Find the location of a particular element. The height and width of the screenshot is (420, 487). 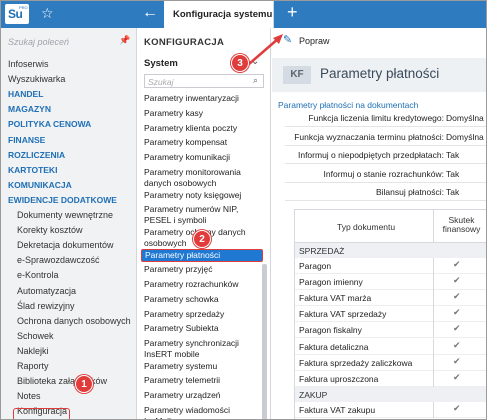

config-list-item: Parametry kompensat is located at coordinates (200, 142).